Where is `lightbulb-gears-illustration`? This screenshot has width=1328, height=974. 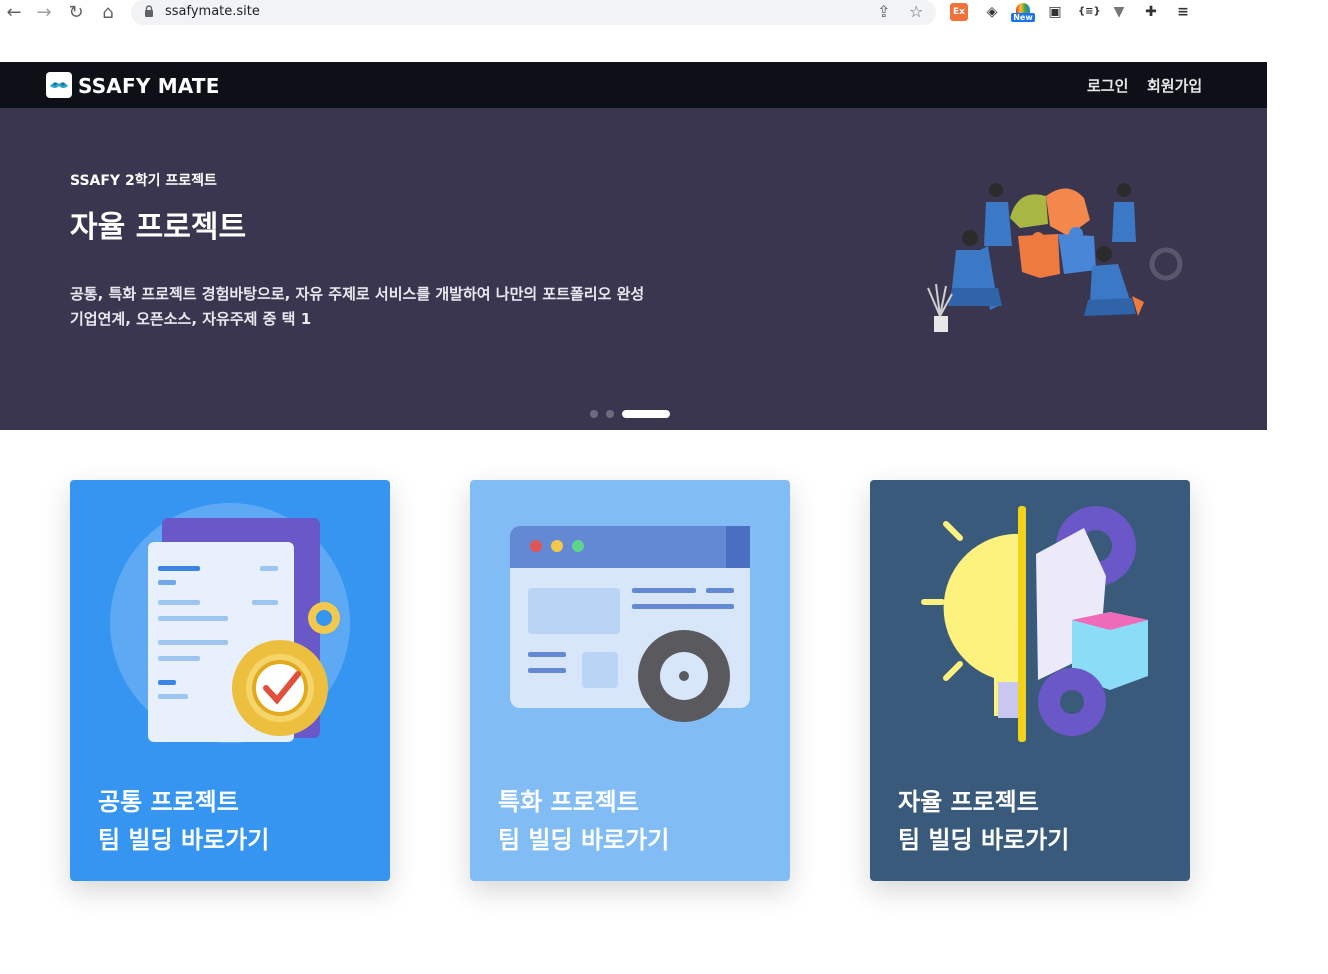 lightbulb-gears-illustration is located at coordinates (1034, 624).